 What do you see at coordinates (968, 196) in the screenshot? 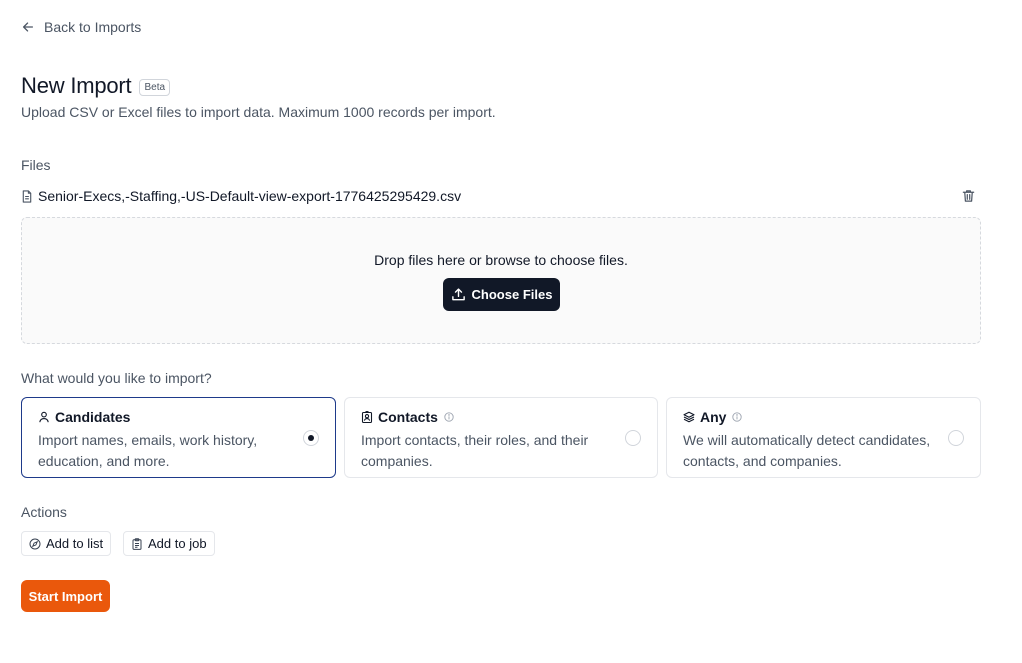
I see `remove-file-trash-icon` at bounding box center [968, 196].